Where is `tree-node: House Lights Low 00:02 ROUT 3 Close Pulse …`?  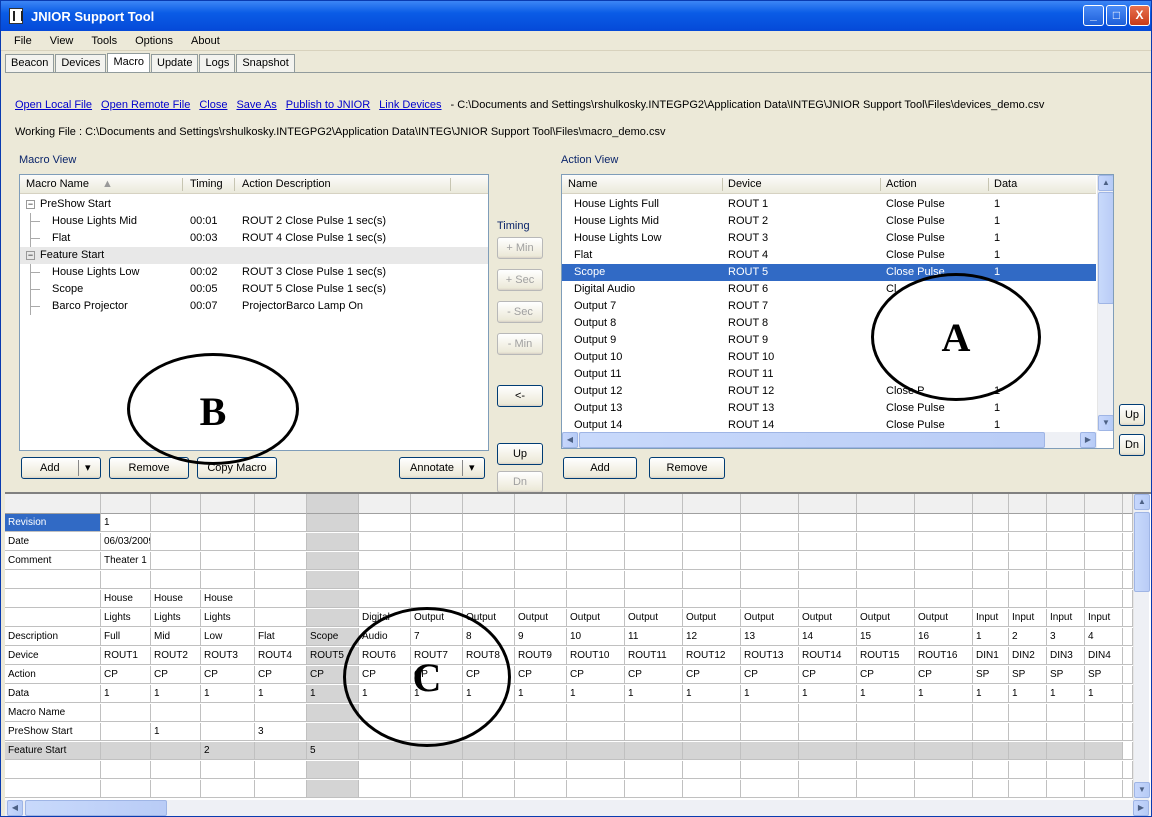
tree-node: House Lights Low 00:02 ROUT 3 Close Pulse … is located at coordinates (254, 272).